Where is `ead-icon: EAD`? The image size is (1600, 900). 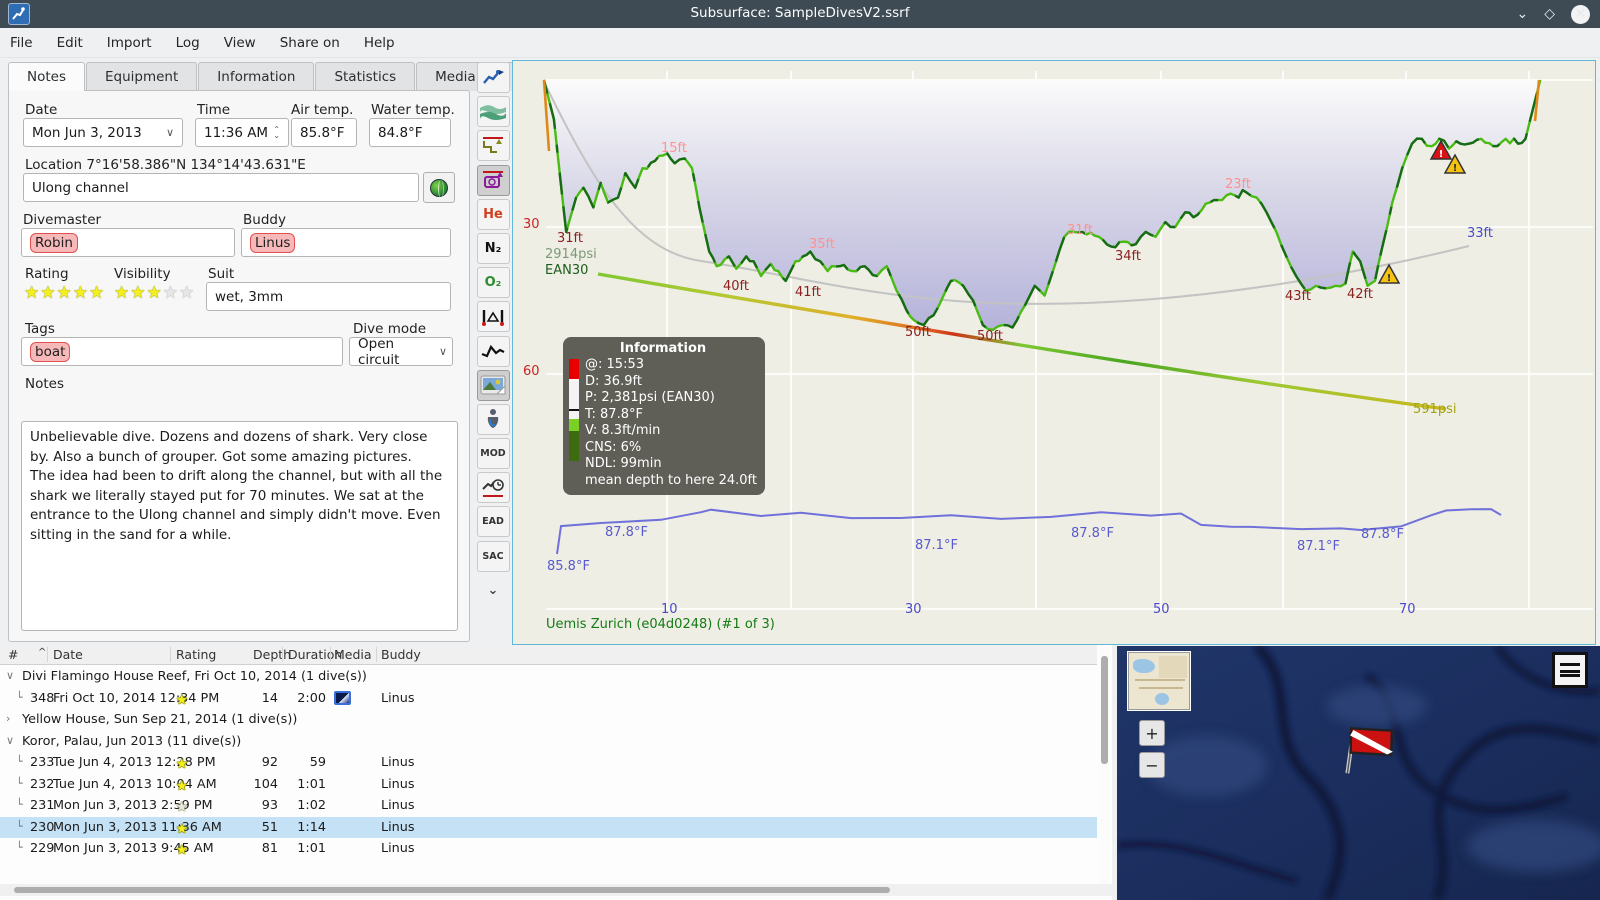 ead-icon: EAD is located at coordinates (493, 522).